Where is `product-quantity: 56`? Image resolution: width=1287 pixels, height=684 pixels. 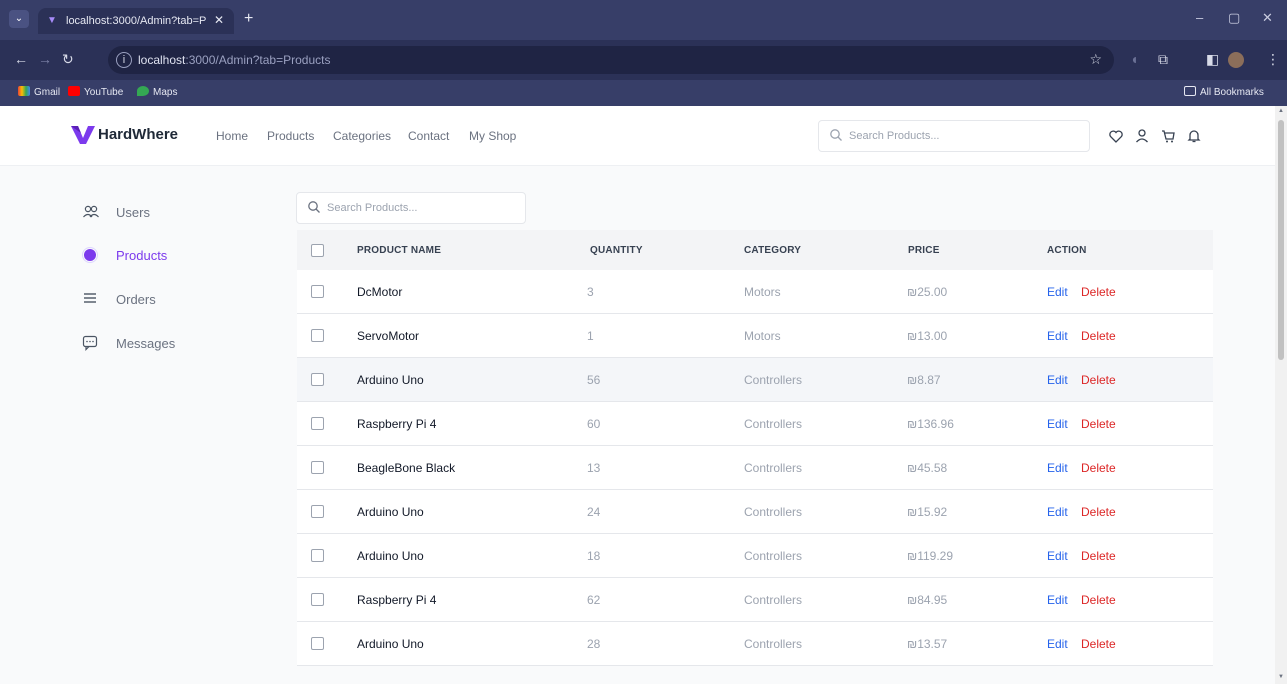 product-quantity: 56 is located at coordinates (594, 380).